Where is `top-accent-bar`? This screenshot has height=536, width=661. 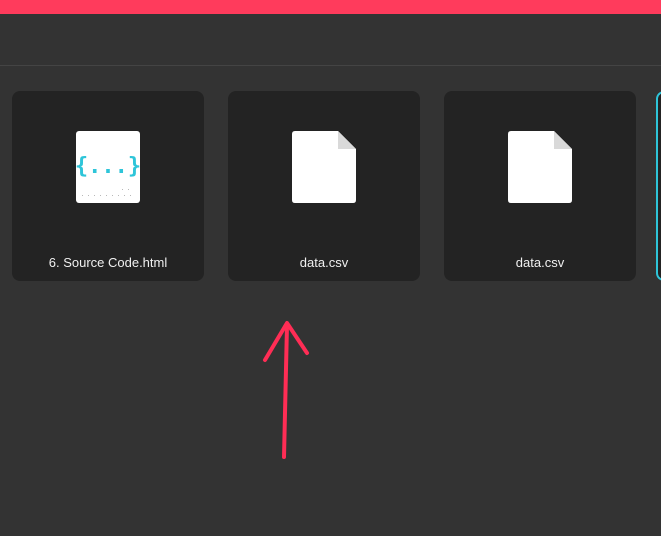
top-accent-bar is located at coordinates (330, 7).